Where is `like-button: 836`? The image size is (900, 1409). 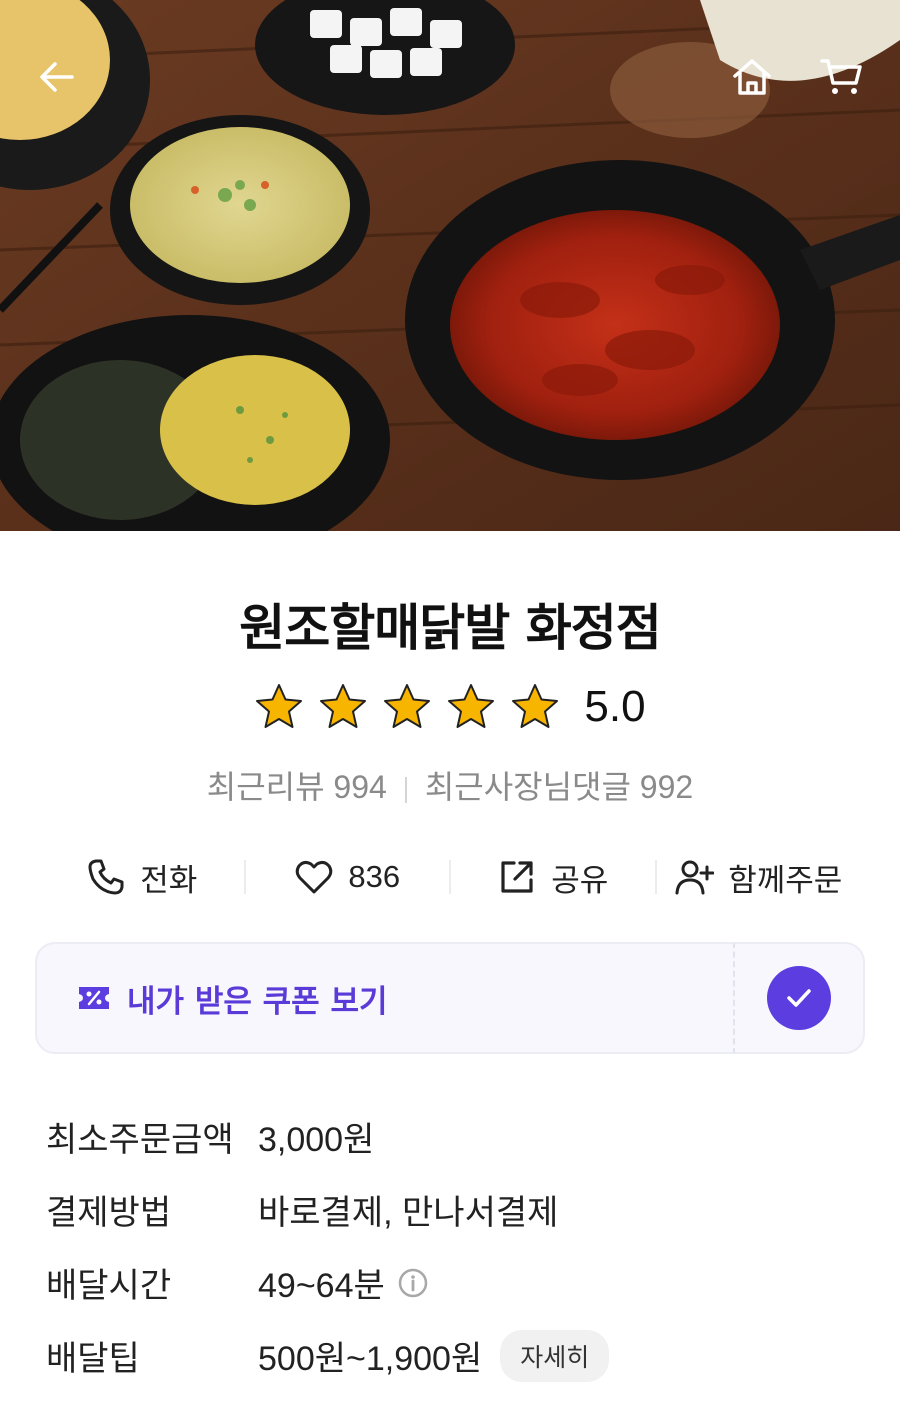
like-button: 836 is located at coordinates (348, 877).